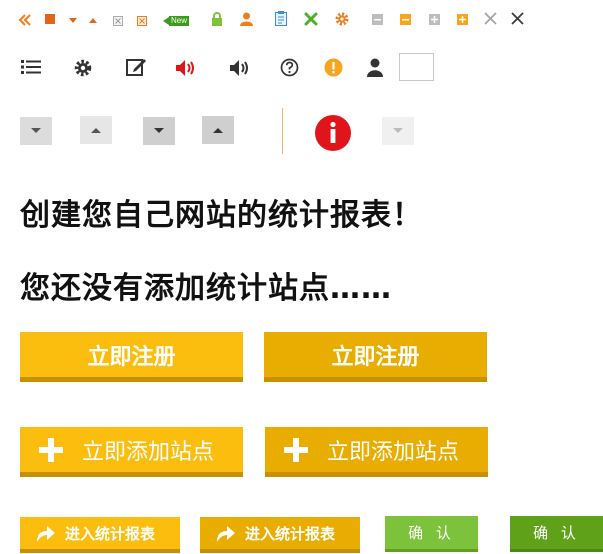  I want to click on down-arrow-button, so click(36, 131).